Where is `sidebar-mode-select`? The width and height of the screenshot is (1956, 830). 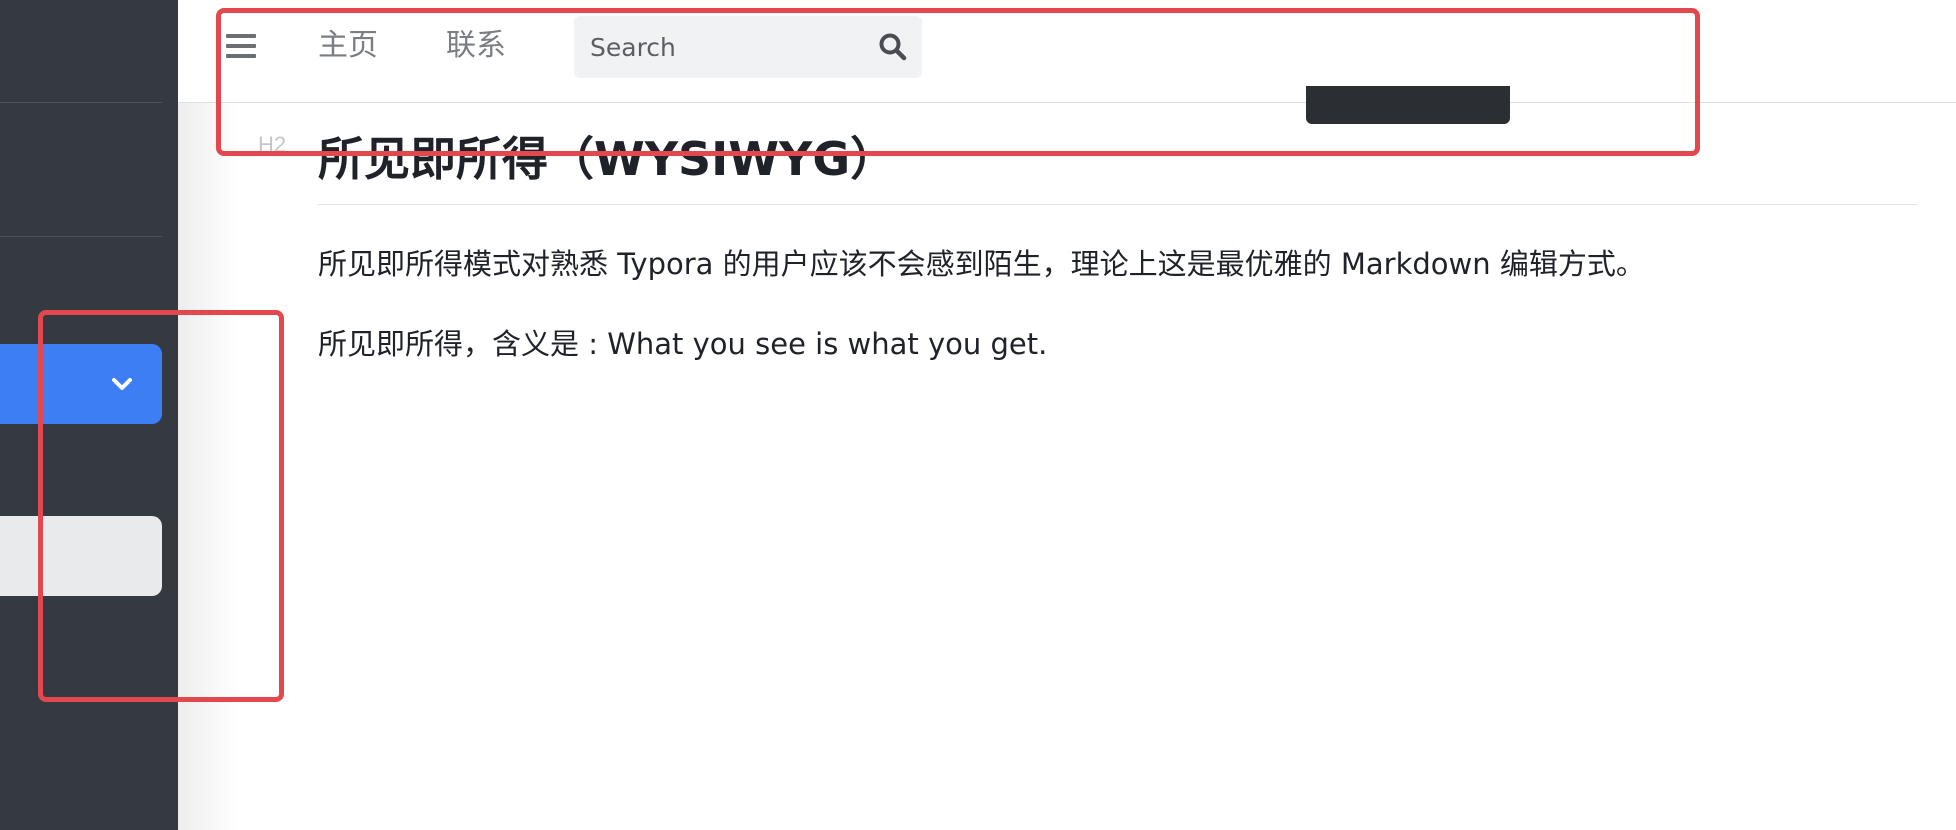 sidebar-mode-select is located at coordinates (81, 384).